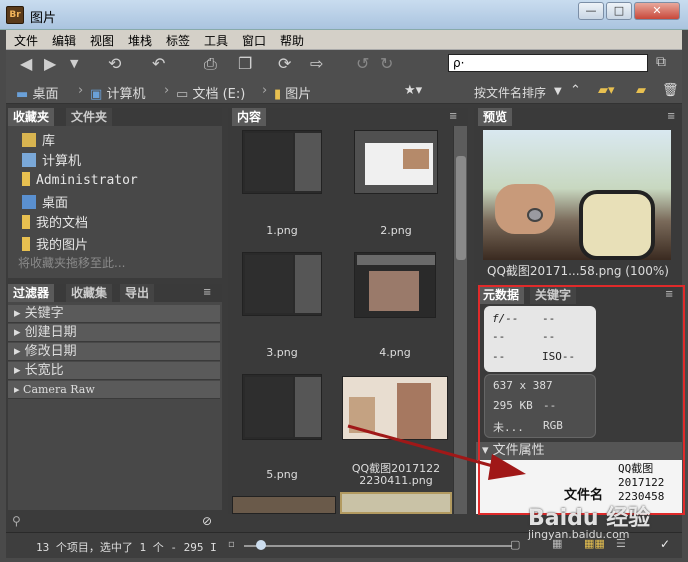 The height and width of the screenshot is (562, 688). Describe the element at coordinates (558, 91) in the screenshot. I see `sort-chevron-icon: ▼` at that location.